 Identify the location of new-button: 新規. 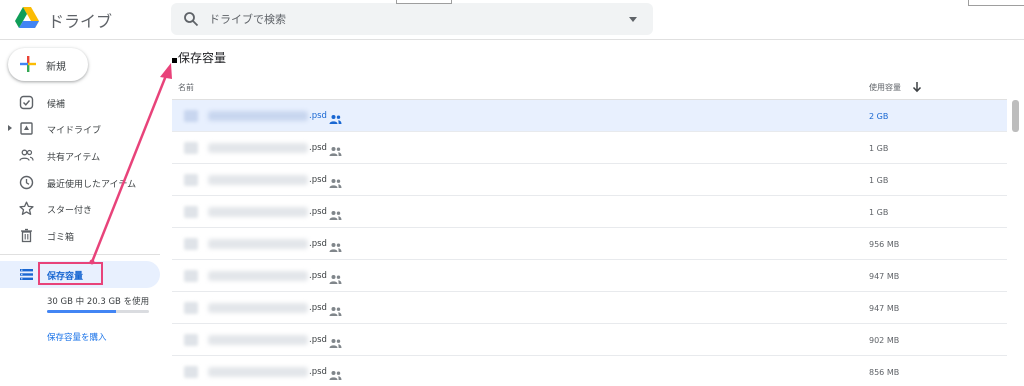
(48, 64).